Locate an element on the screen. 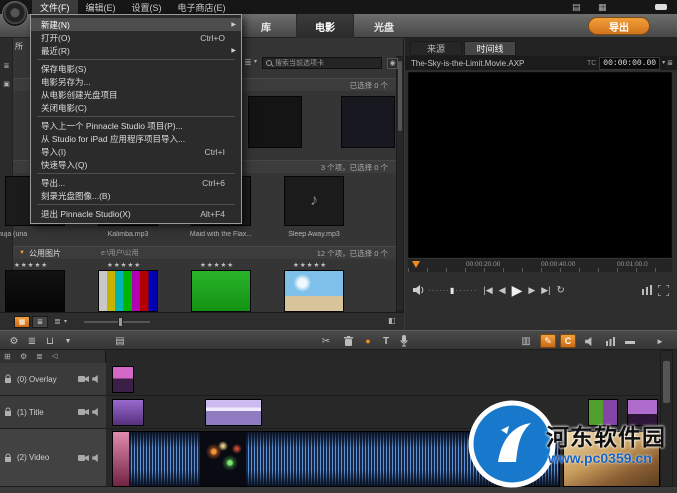 The height and width of the screenshot is (493, 677). marker-dropdown-icon: ▼ is located at coordinates (68, 341).